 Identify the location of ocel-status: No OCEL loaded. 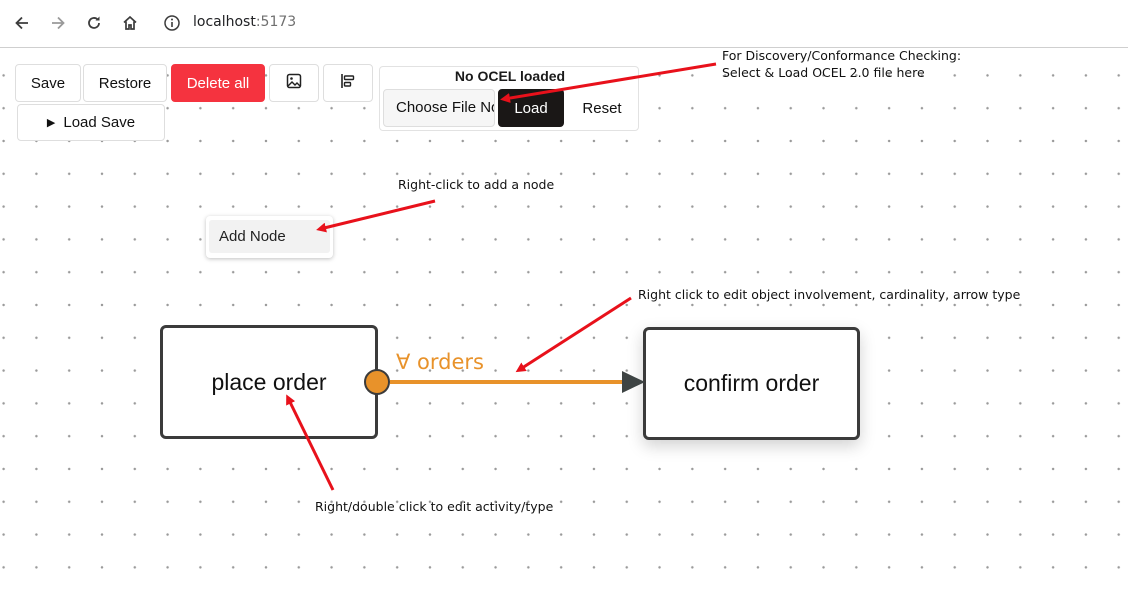
(510, 76).